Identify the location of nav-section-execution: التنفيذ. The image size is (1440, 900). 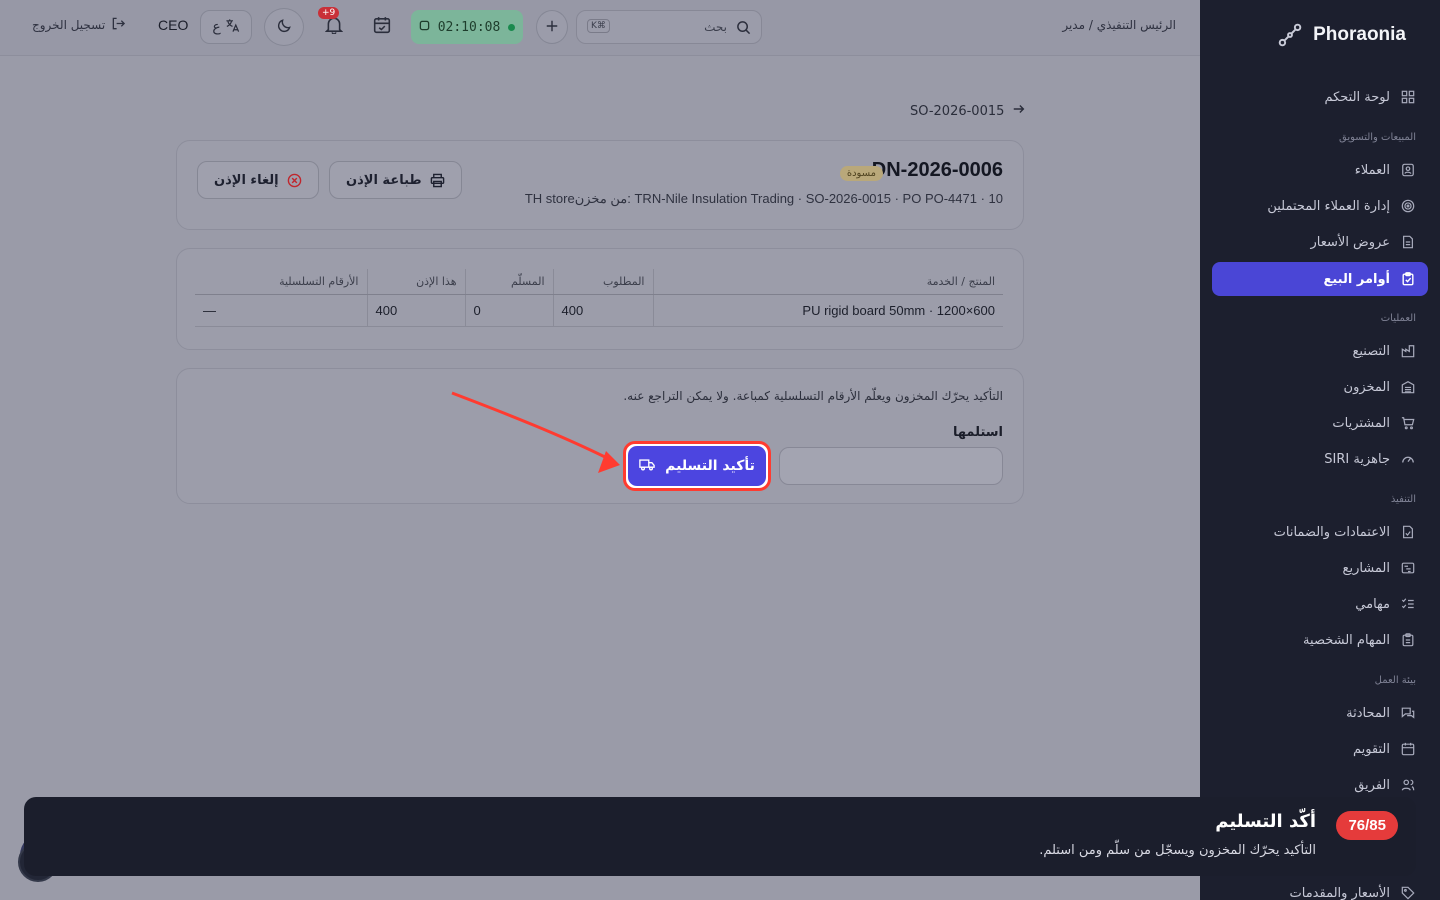
(1403, 499).